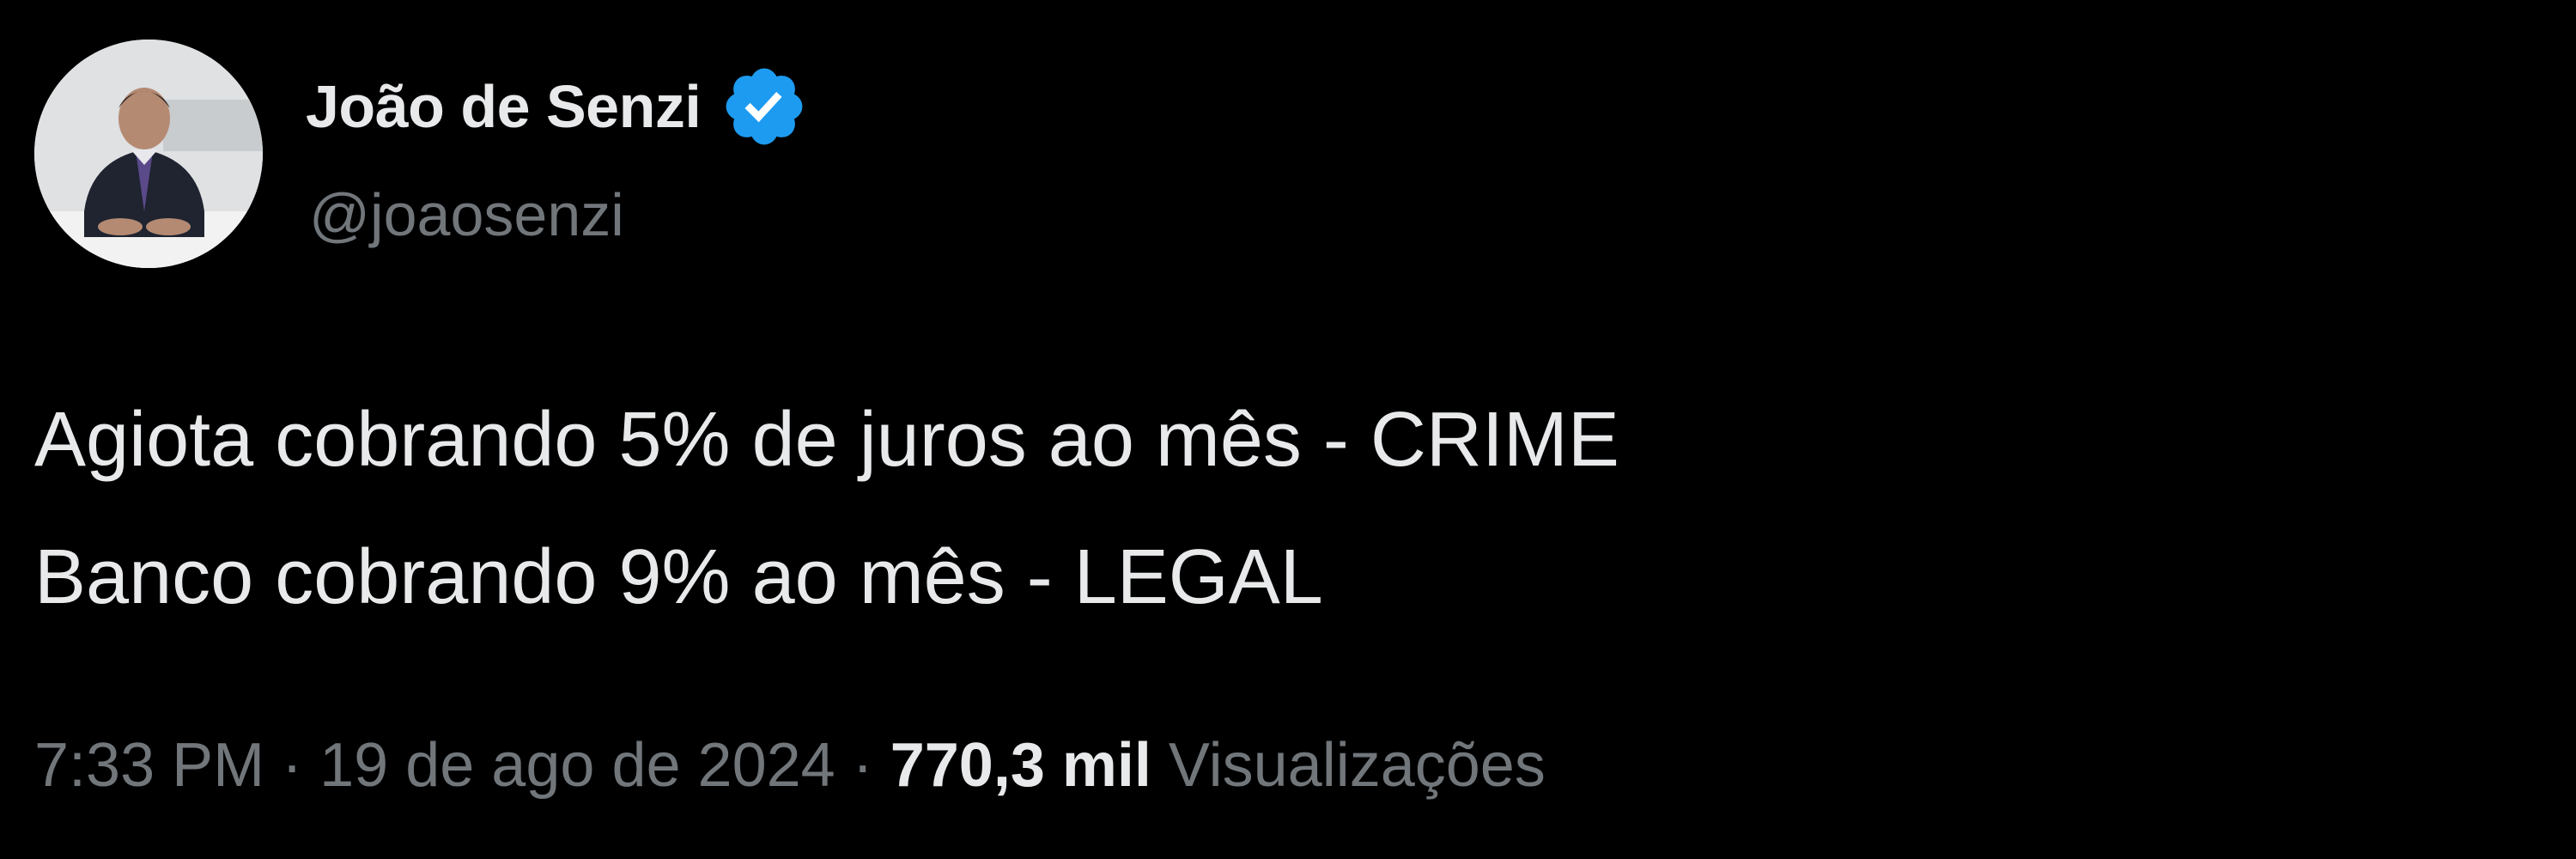 This screenshot has height=859, width=2576. I want to click on verified-badge-icon, so click(764, 107).